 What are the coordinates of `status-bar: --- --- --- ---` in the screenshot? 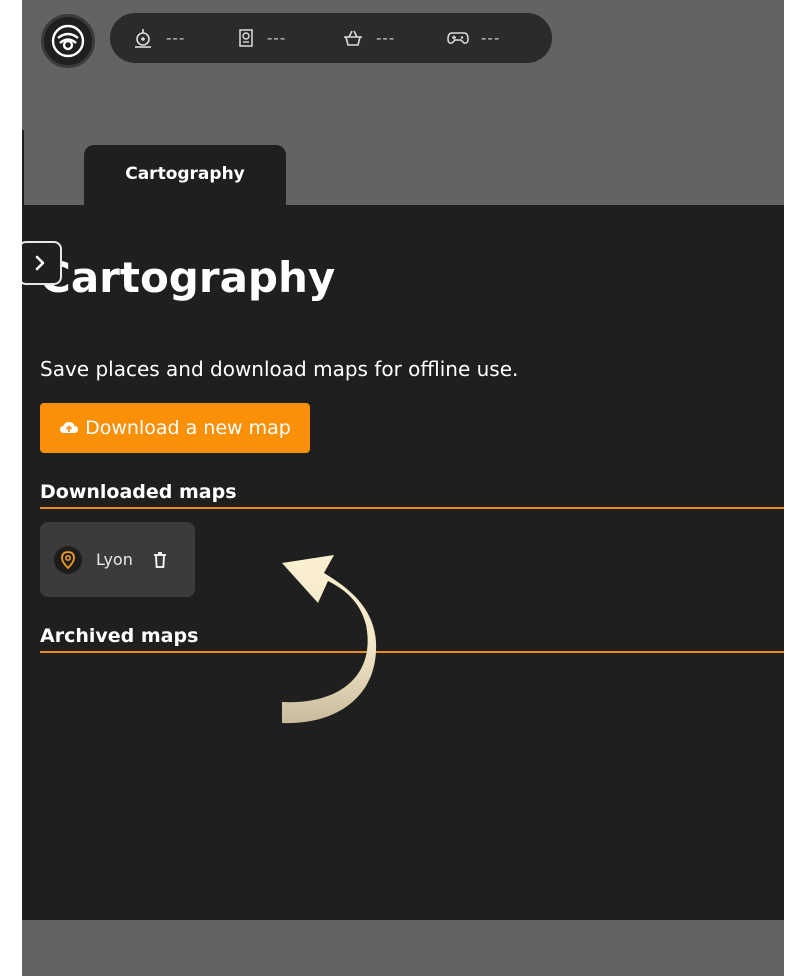 It's located at (331, 38).